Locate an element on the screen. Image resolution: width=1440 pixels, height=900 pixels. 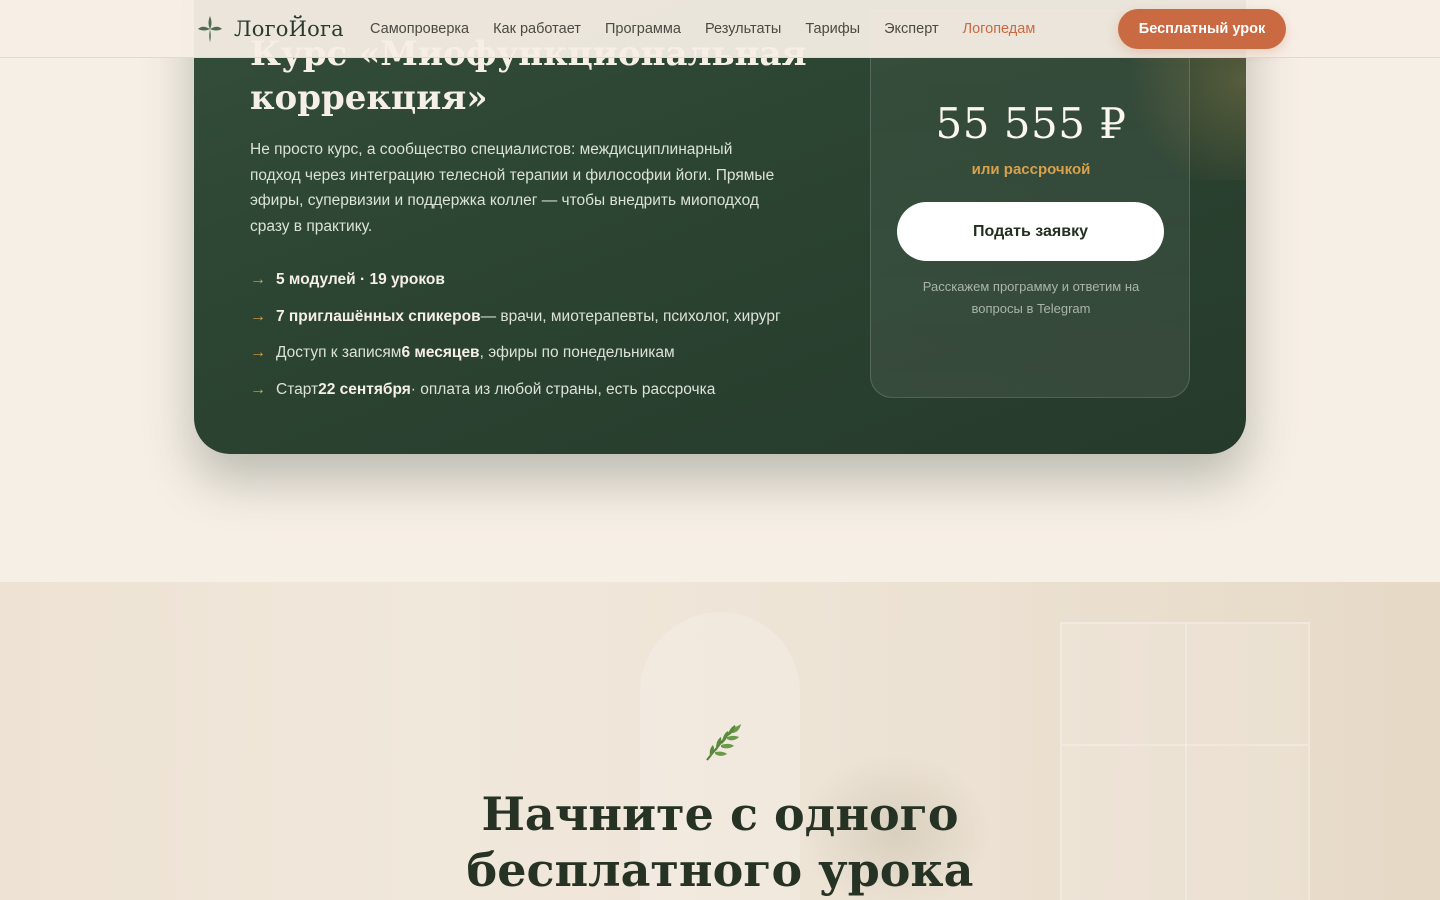
free-lesson-button: Бесплатный урок is located at coordinates (1202, 29).